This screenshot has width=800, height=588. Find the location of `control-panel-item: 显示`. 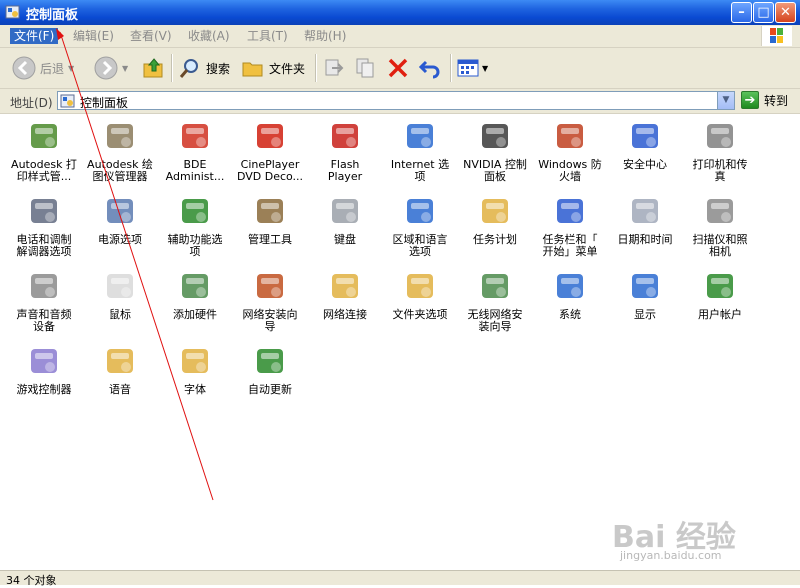

control-panel-item: 显示 is located at coordinates (645, 295).